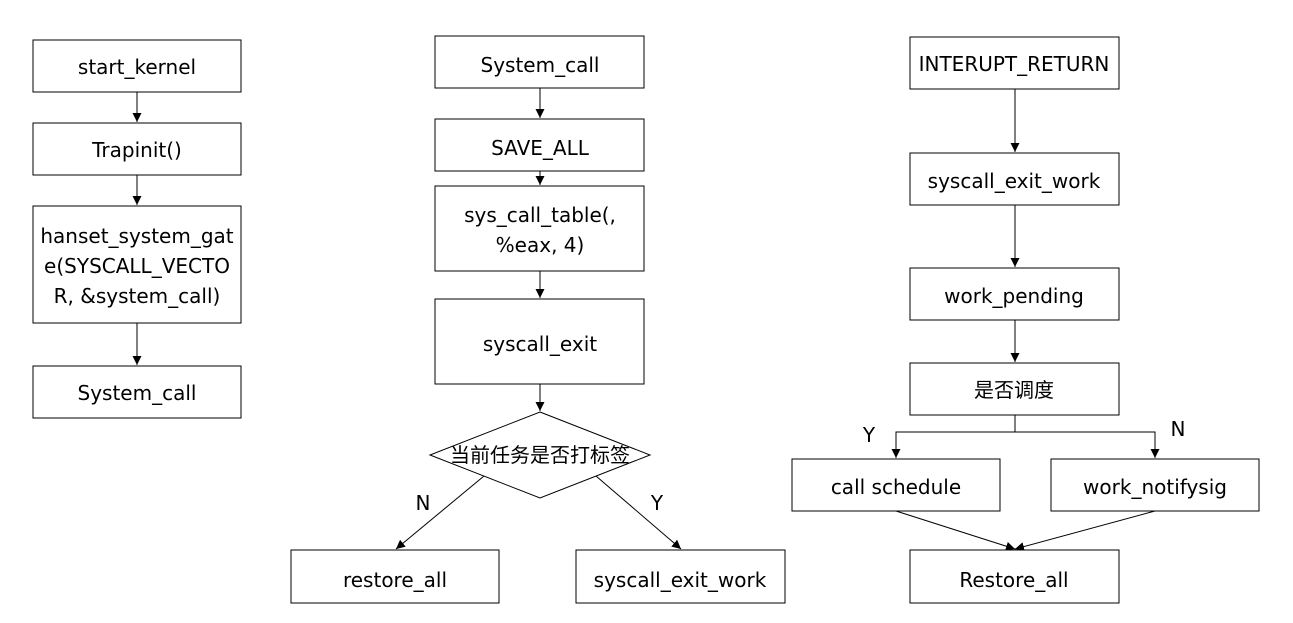 This screenshot has height=623, width=1293. I want to click on edge-schedule-check-to-call-schedule, so click(953, 436).